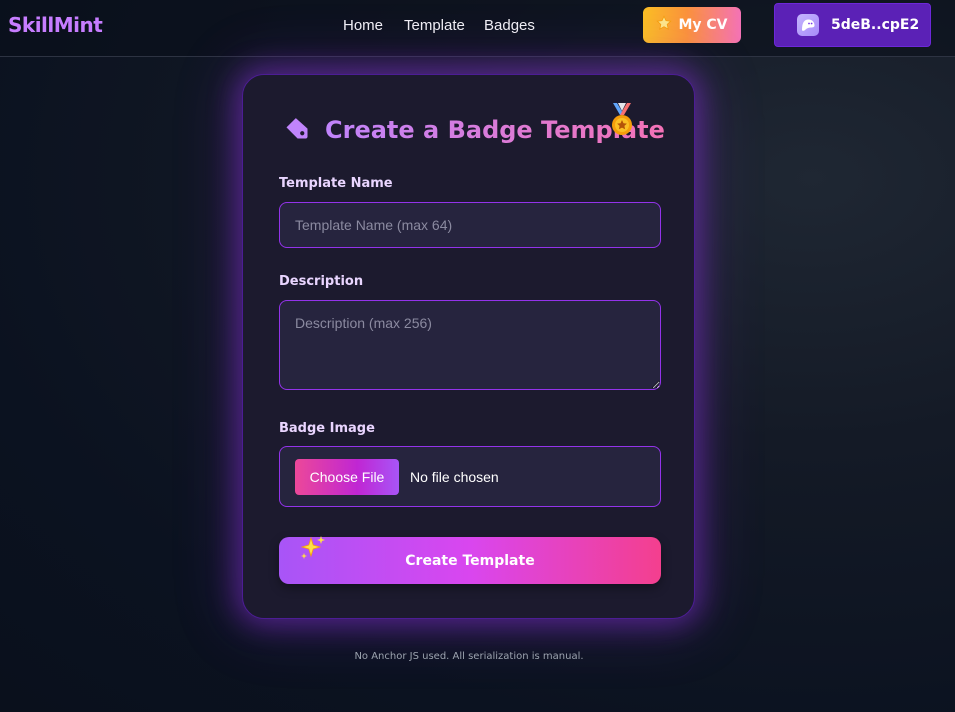 The height and width of the screenshot is (712, 955). What do you see at coordinates (434, 25) in the screenshot?
I see `nav-link-template: Template` at bounding box center [434, 25].